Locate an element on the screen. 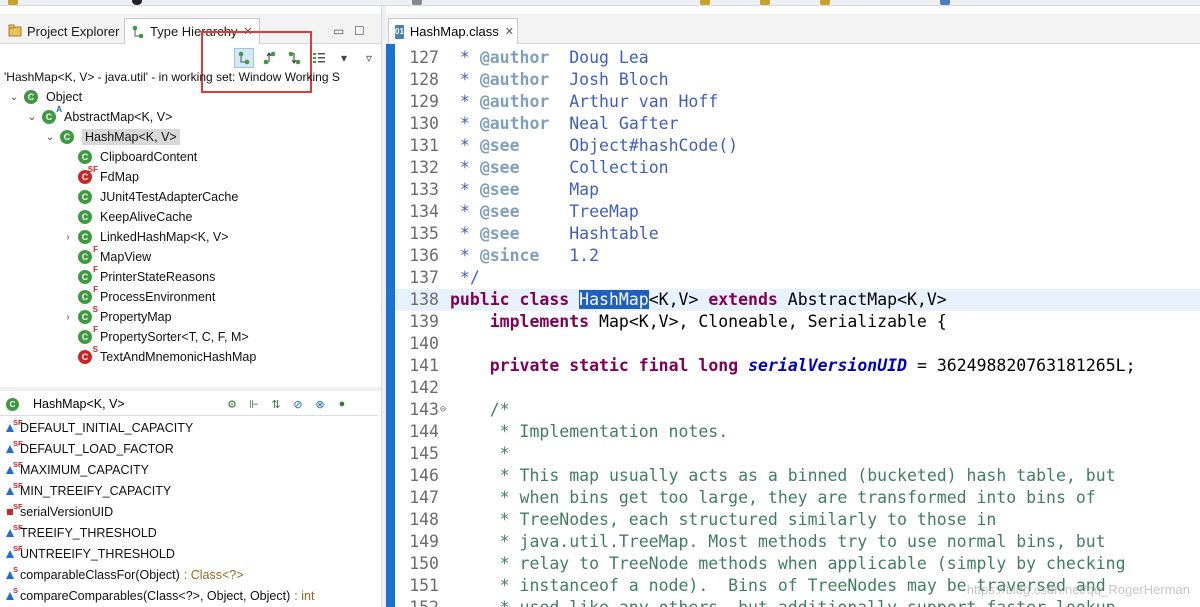 The height and width of the screenshot is (607, 1200). code-line: 144 * Implementation notes. is located at coordinates (797, 432).